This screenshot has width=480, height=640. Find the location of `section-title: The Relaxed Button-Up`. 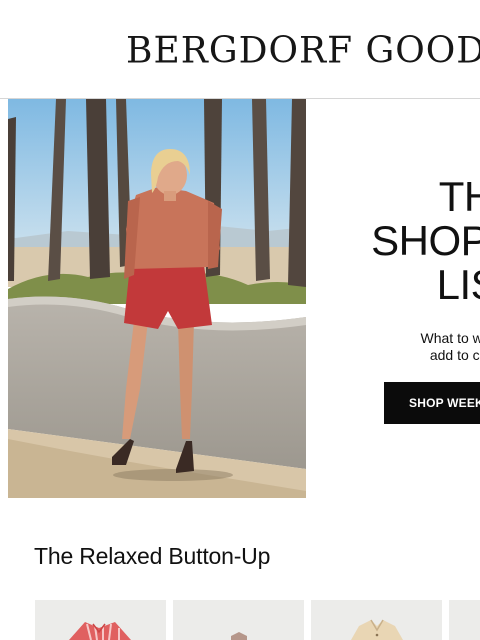

section-title: The Relaxed Button-Up is located at coordinates (152, 556).